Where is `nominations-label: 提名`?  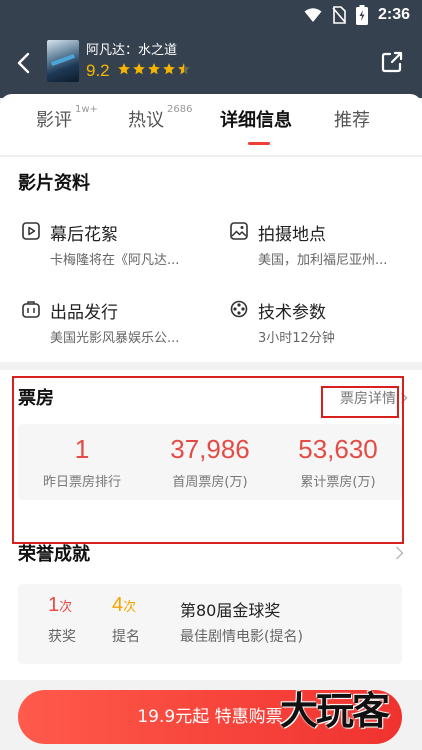 nominations-label: 提名 is located at coordinates (126, 637).